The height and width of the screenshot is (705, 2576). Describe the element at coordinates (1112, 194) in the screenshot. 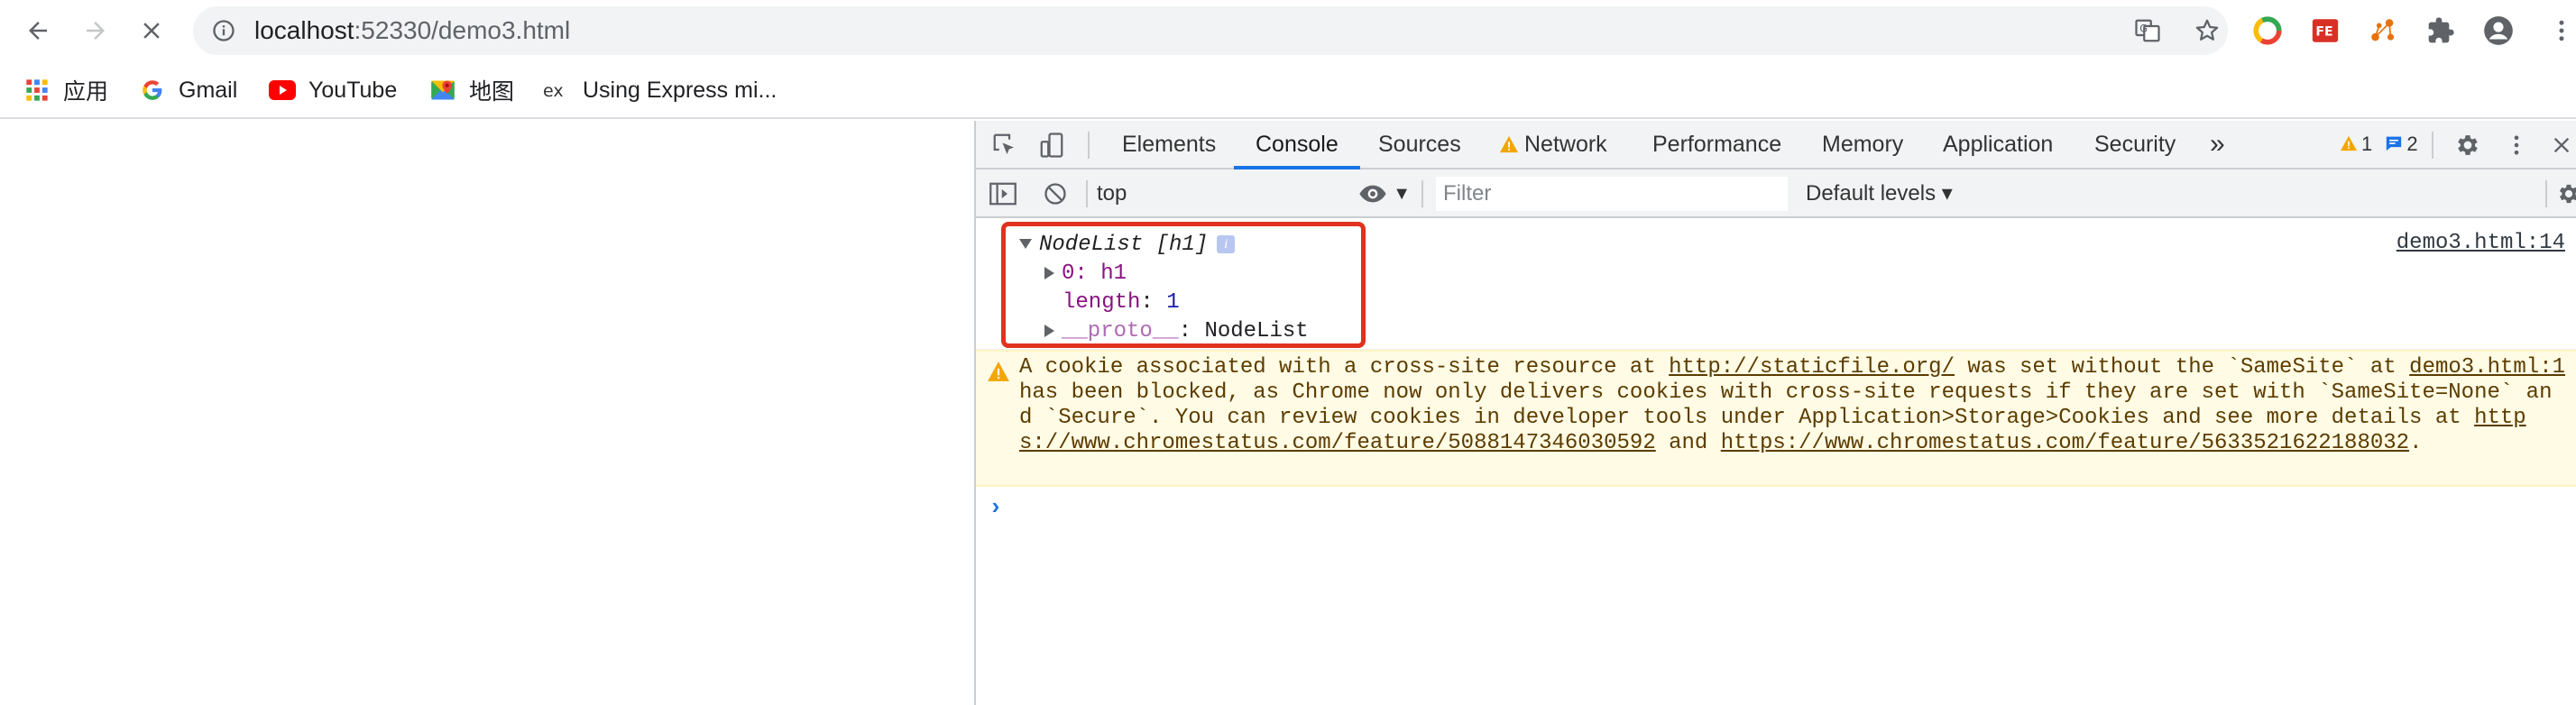

I see `context-value: top` at that location.